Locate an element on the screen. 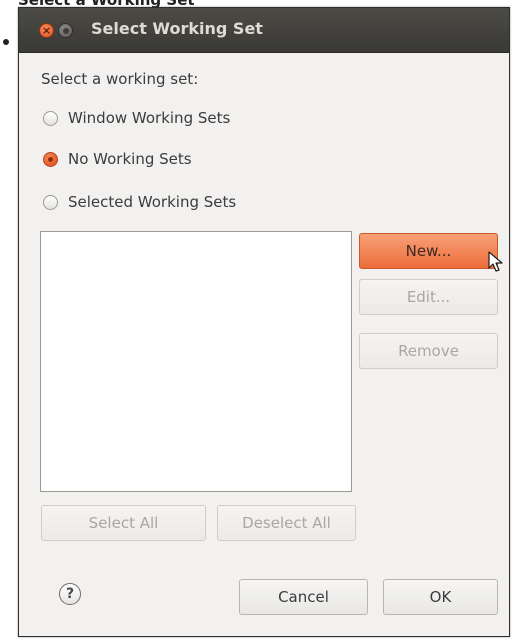  section-label: Select a working set: is located at coordinates (120, 79).